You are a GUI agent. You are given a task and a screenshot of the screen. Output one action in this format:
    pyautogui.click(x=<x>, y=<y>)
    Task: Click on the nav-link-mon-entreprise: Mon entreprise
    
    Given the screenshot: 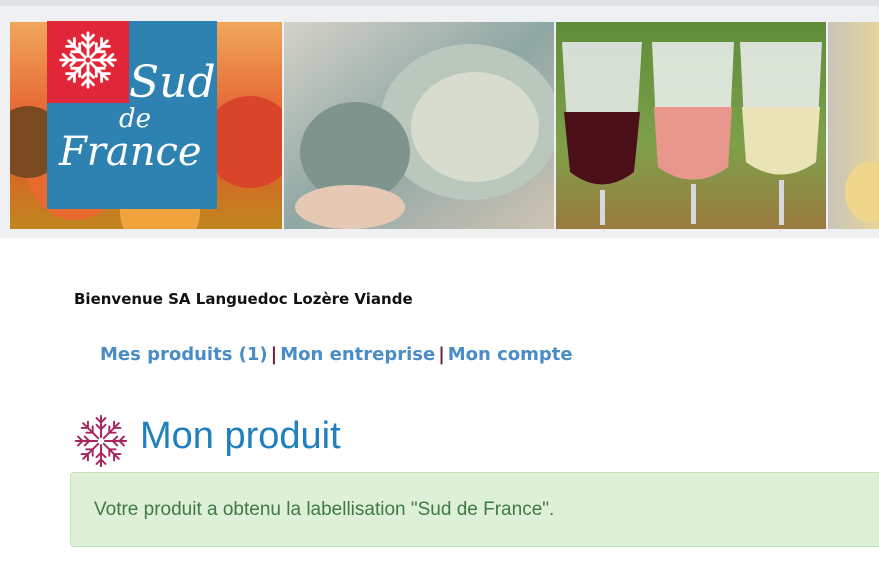 What is the action you would take?
    pyautogui.click(x=357, y=354)
    